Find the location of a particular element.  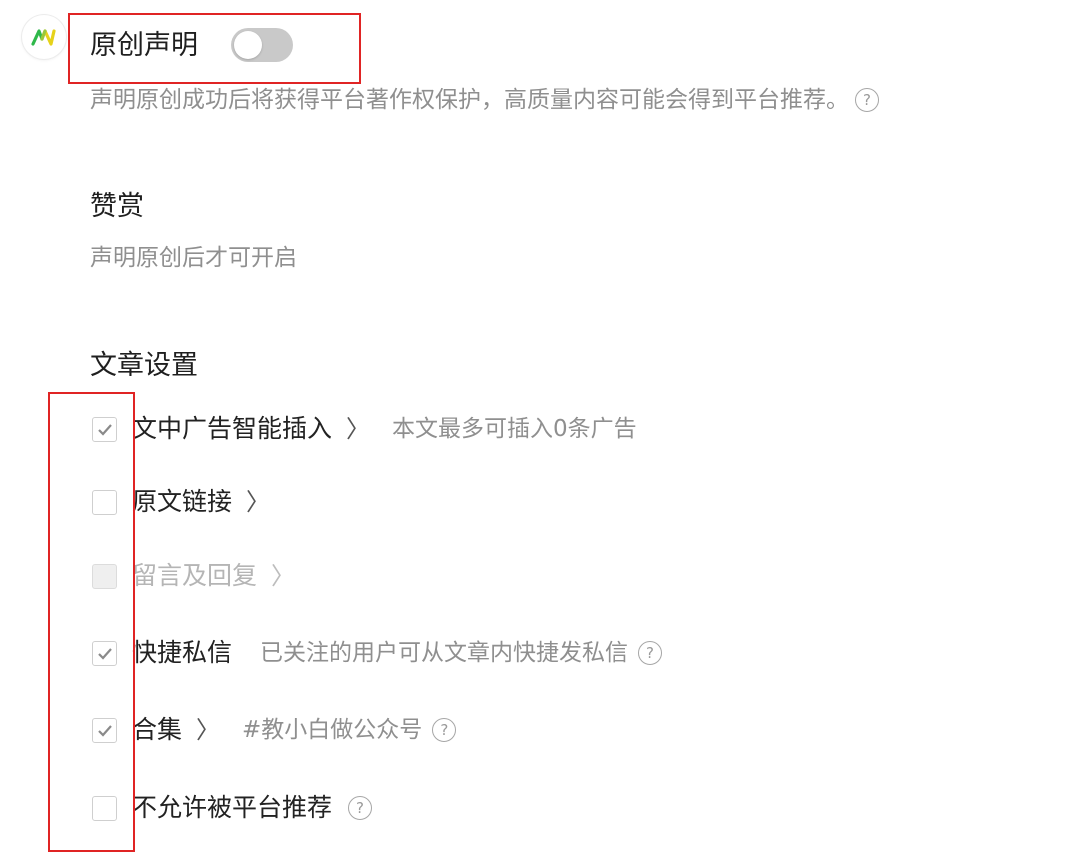

ad-insertion-checkbox is located at coordinates (104, 429).